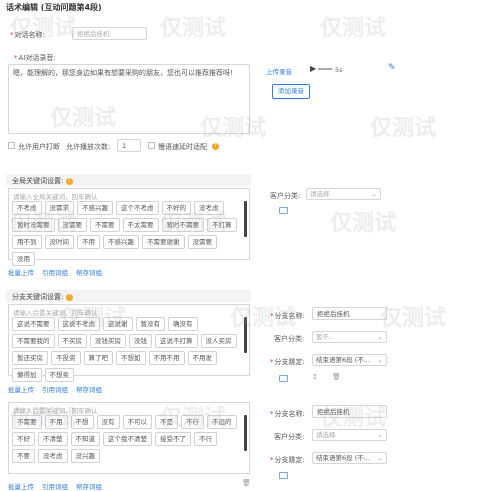 Image resolution: width=499 pixels, height=491 pixels. I want to click on keyword-tag: 不想卖, so click(59, 375).